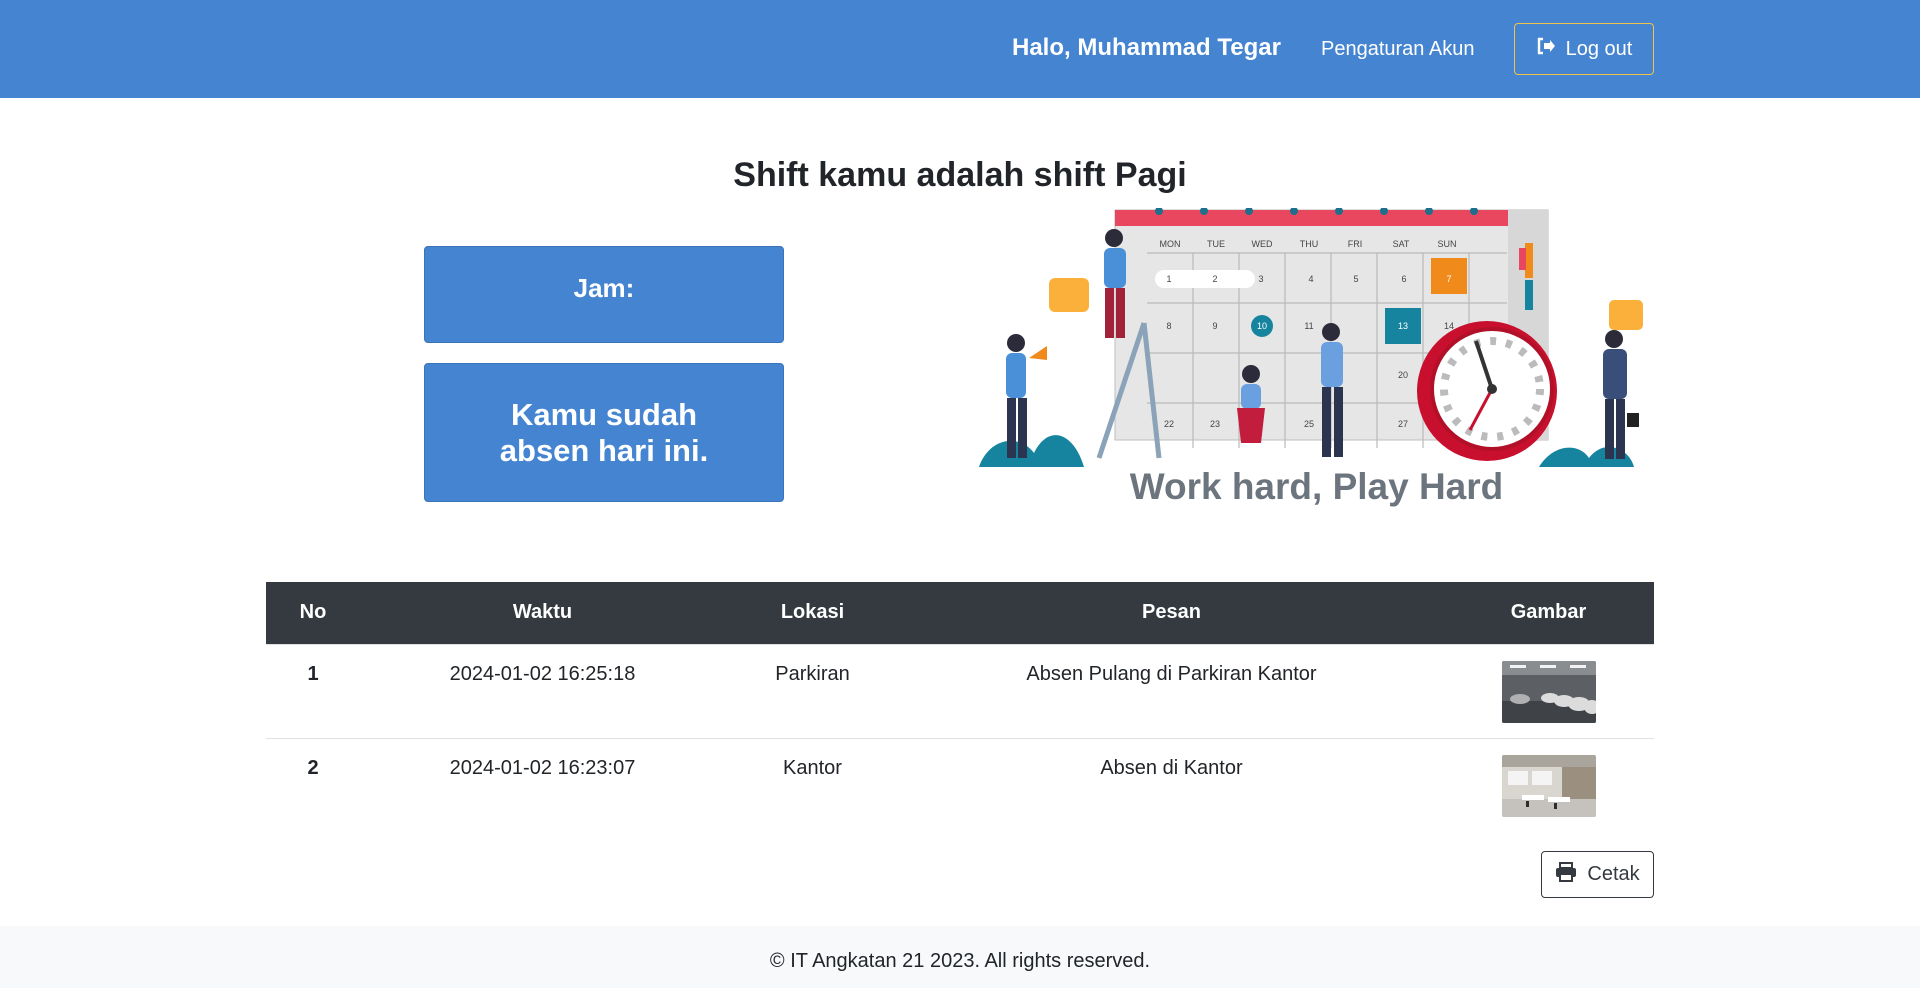 The image size is (1920, 988). Describe the element at coordinates (1403, 424) in the screenshot. I see `svg-text: 27` at that location.